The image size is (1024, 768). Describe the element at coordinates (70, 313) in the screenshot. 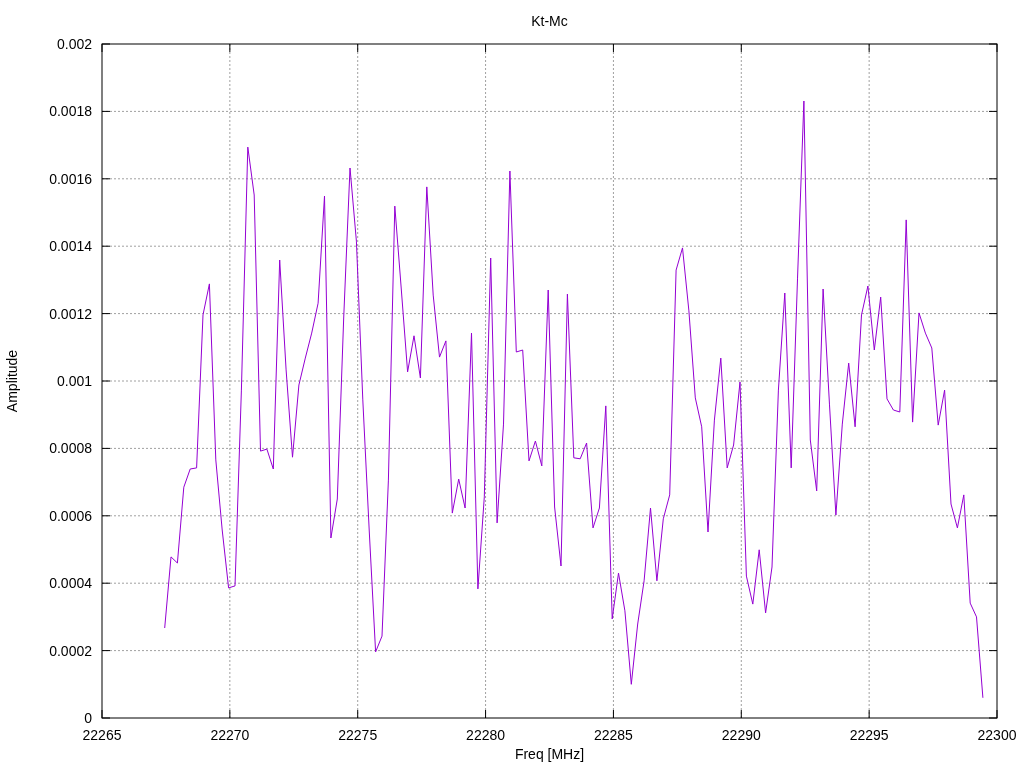

I see `tick-label: 0.0012` at that location.